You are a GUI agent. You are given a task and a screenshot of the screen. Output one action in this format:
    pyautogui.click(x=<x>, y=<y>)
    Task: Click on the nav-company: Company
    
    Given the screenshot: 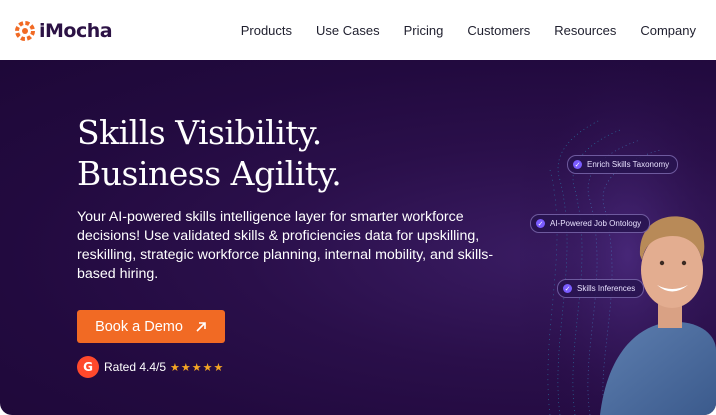 What is the action you would take?
    pyautogui.click(x=668, y=30)
    